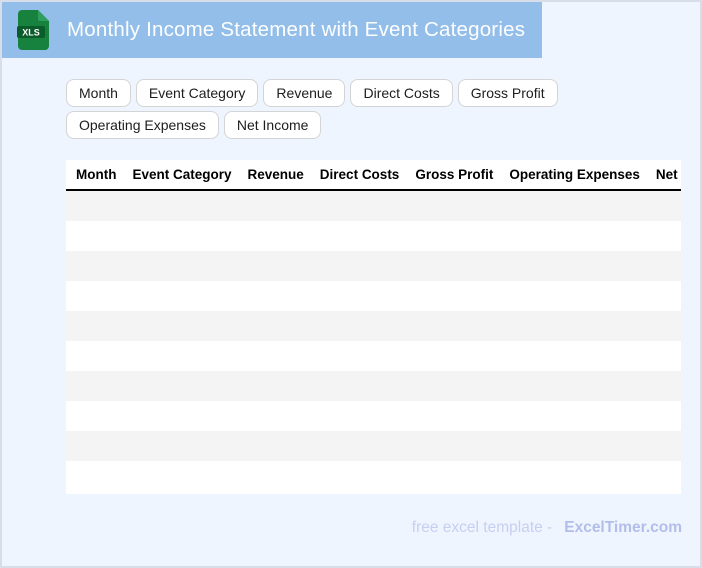 The image size is (702, 568). I want to click on xls-file-icon: XLS, so click(33, 30).